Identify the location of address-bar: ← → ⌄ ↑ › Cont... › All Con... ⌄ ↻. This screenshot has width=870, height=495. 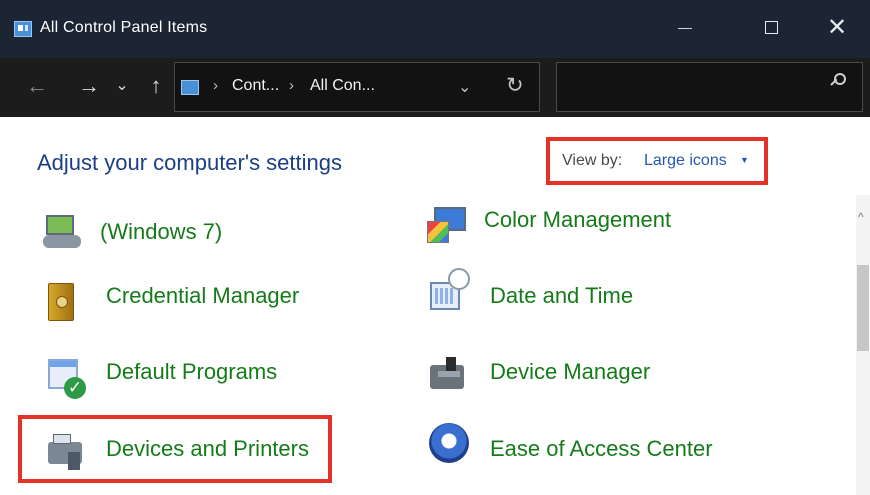
(435, 87).